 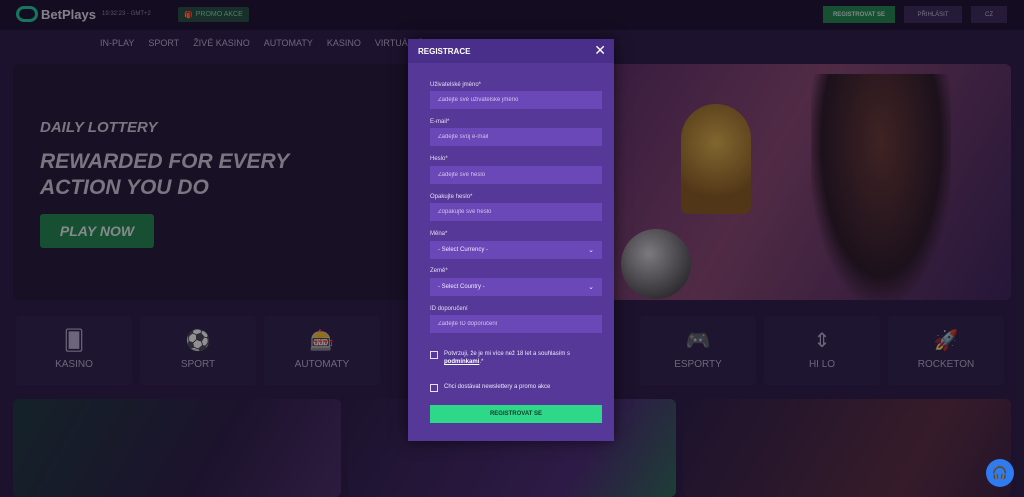 What do you see at coordinates (497, 387) in the screenshot?
I see `newsletter-text: Chci dostávat newslettery a promo akce` at bounding box center [497, 387].